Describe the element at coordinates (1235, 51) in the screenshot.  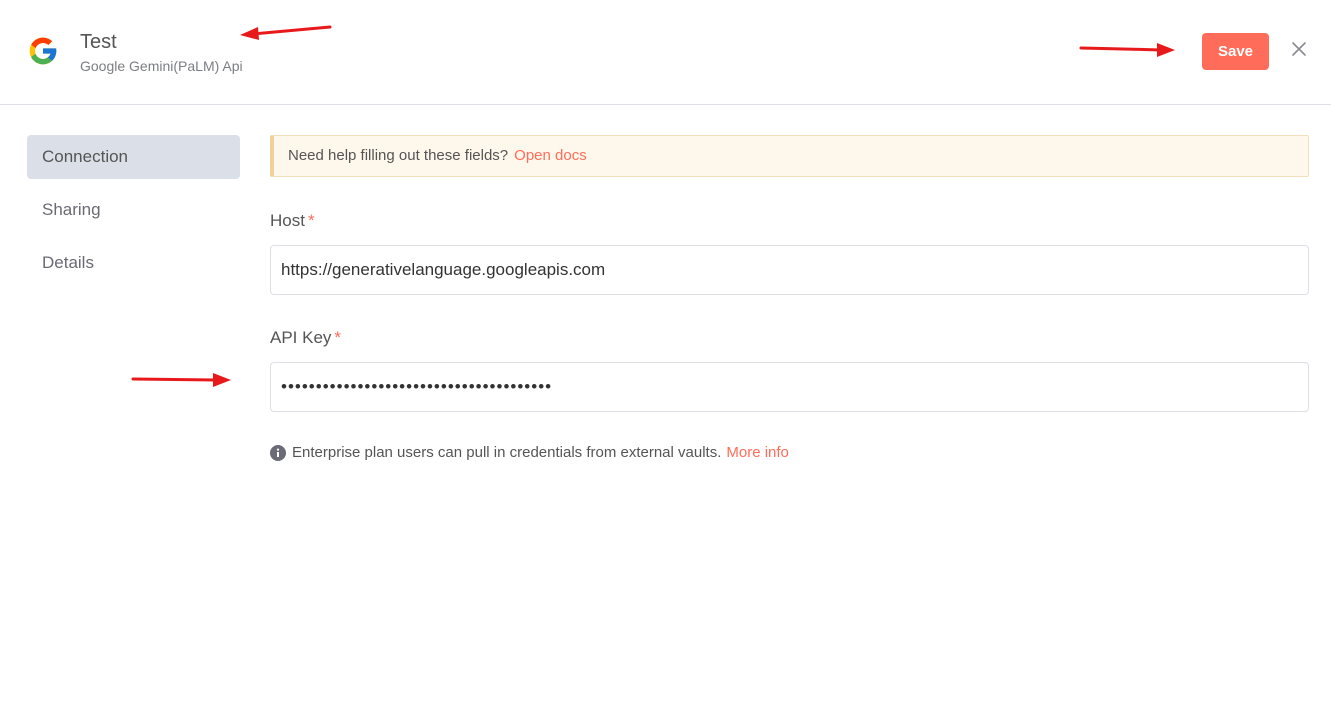
I see `save-button: Save` at that location.